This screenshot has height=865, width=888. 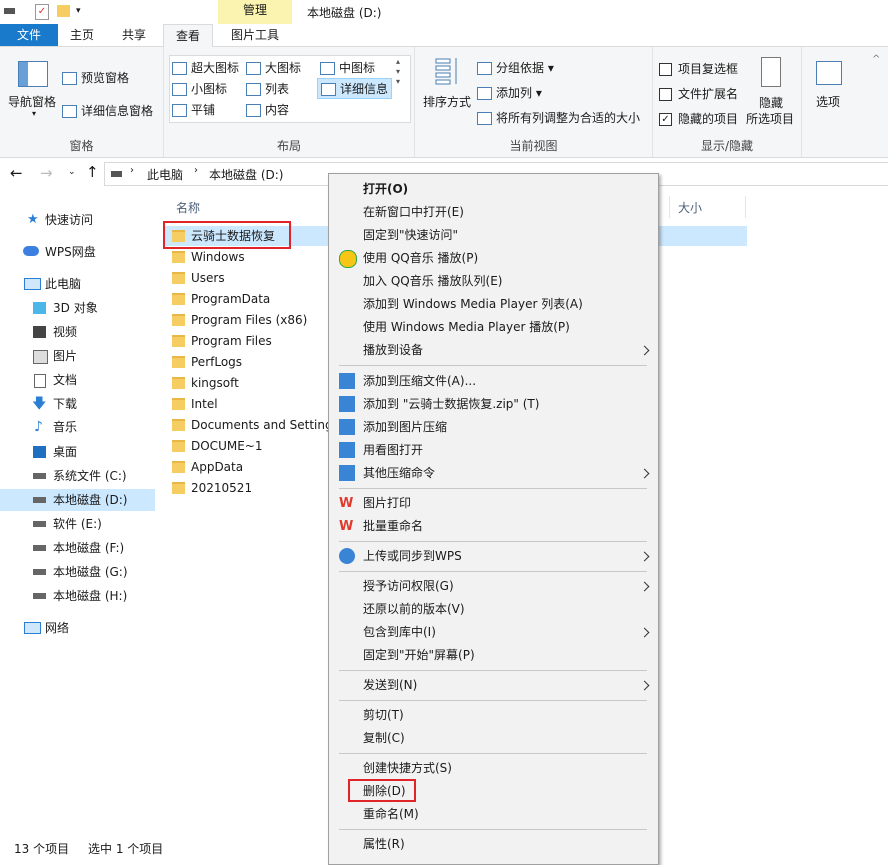 I want to click on nav-music: ♪ 音乐, so click(x=77, y=427).